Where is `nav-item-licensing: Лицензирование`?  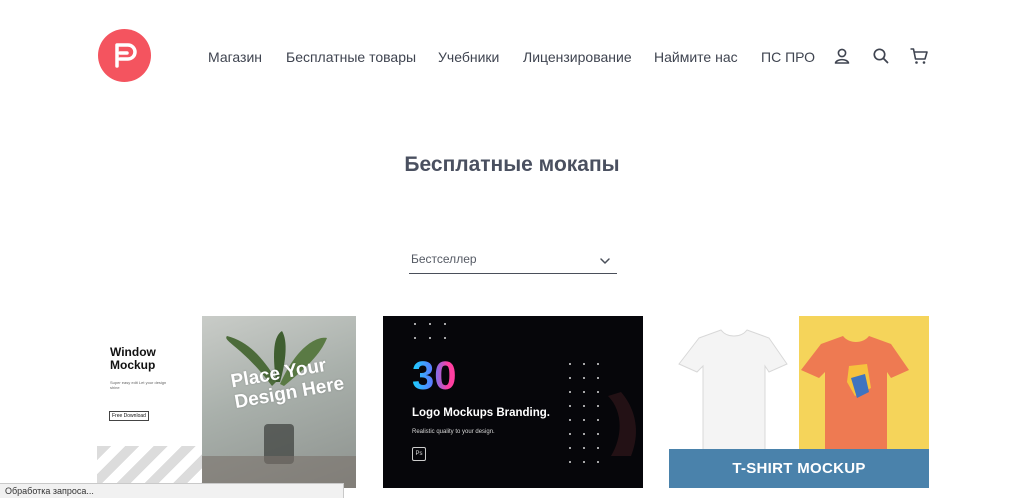
nav-item-licensing: Лицензирование is located at coordinates (577, 57).